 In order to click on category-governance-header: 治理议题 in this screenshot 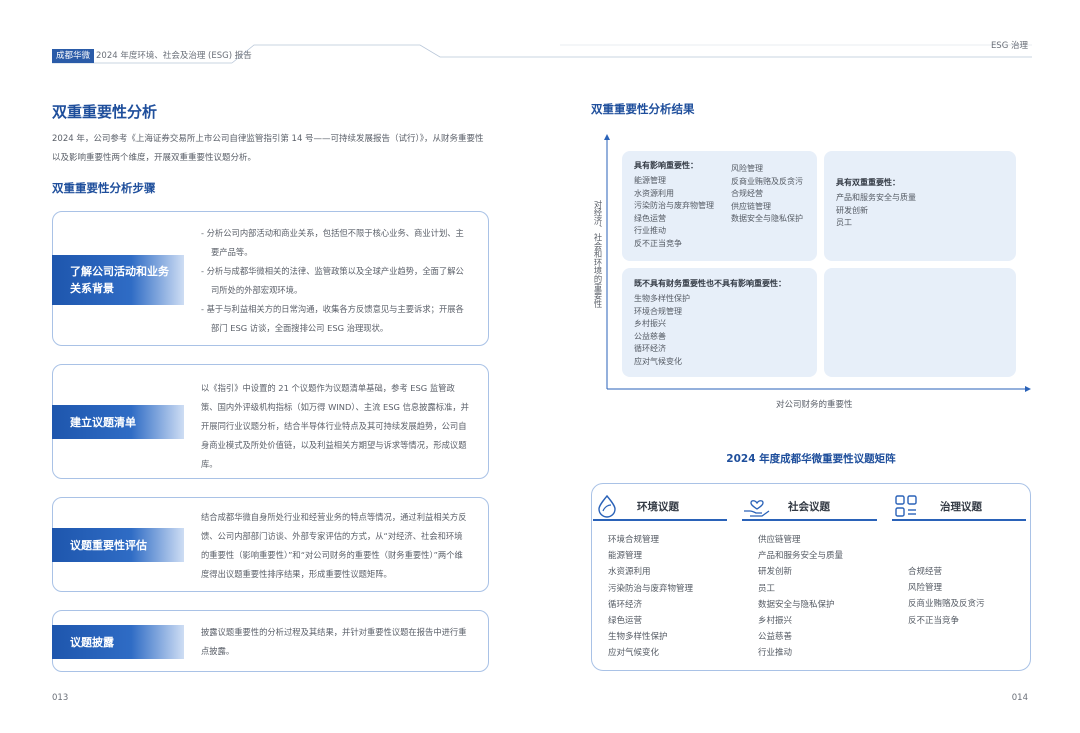, I will do `click(959, 506)`.